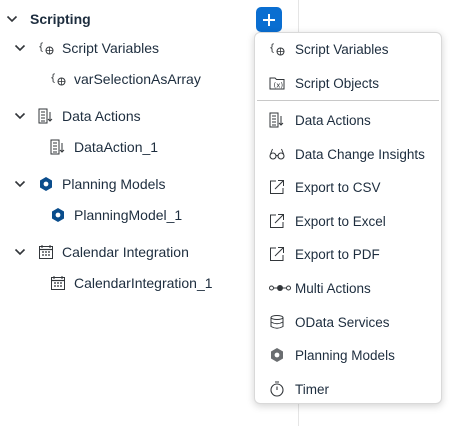 The height and width of the screenshot is (426, 458). I want to click on menu-item-label: Script Objects, so click(337, 83).